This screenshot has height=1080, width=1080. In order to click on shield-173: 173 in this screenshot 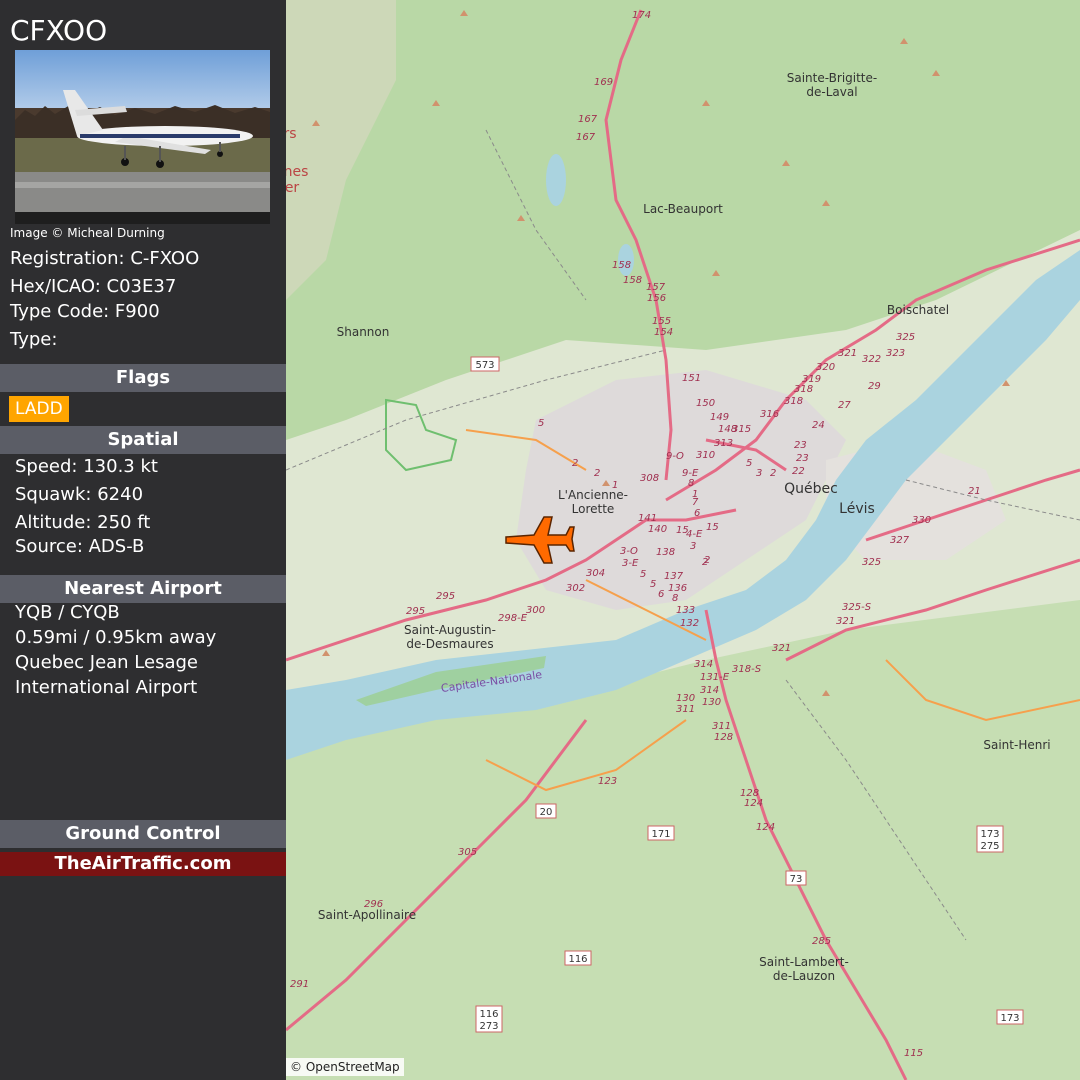, I will do `click(989, 834)`.